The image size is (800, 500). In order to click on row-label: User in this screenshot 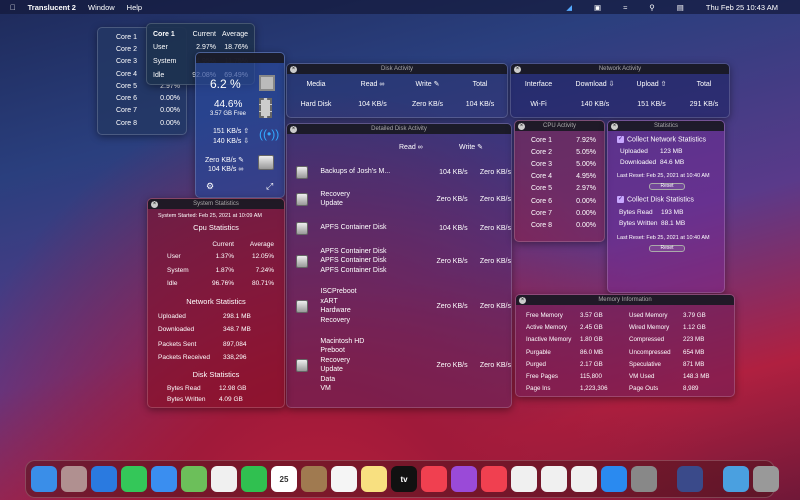, I will do `click(160, 47)`.